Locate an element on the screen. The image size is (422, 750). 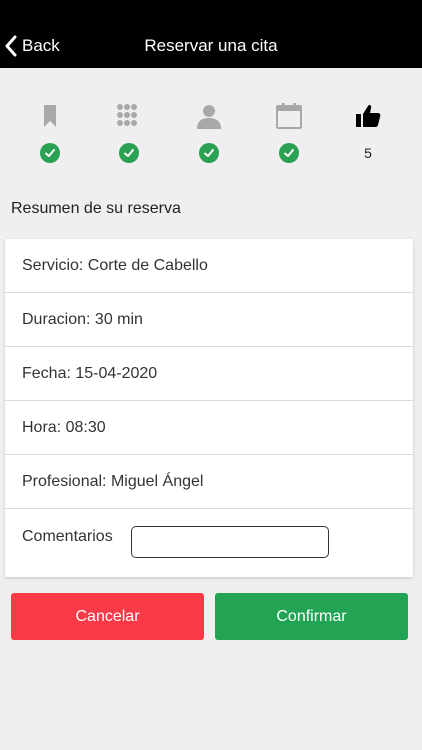
user-icon is located at coordinates (209, 116).